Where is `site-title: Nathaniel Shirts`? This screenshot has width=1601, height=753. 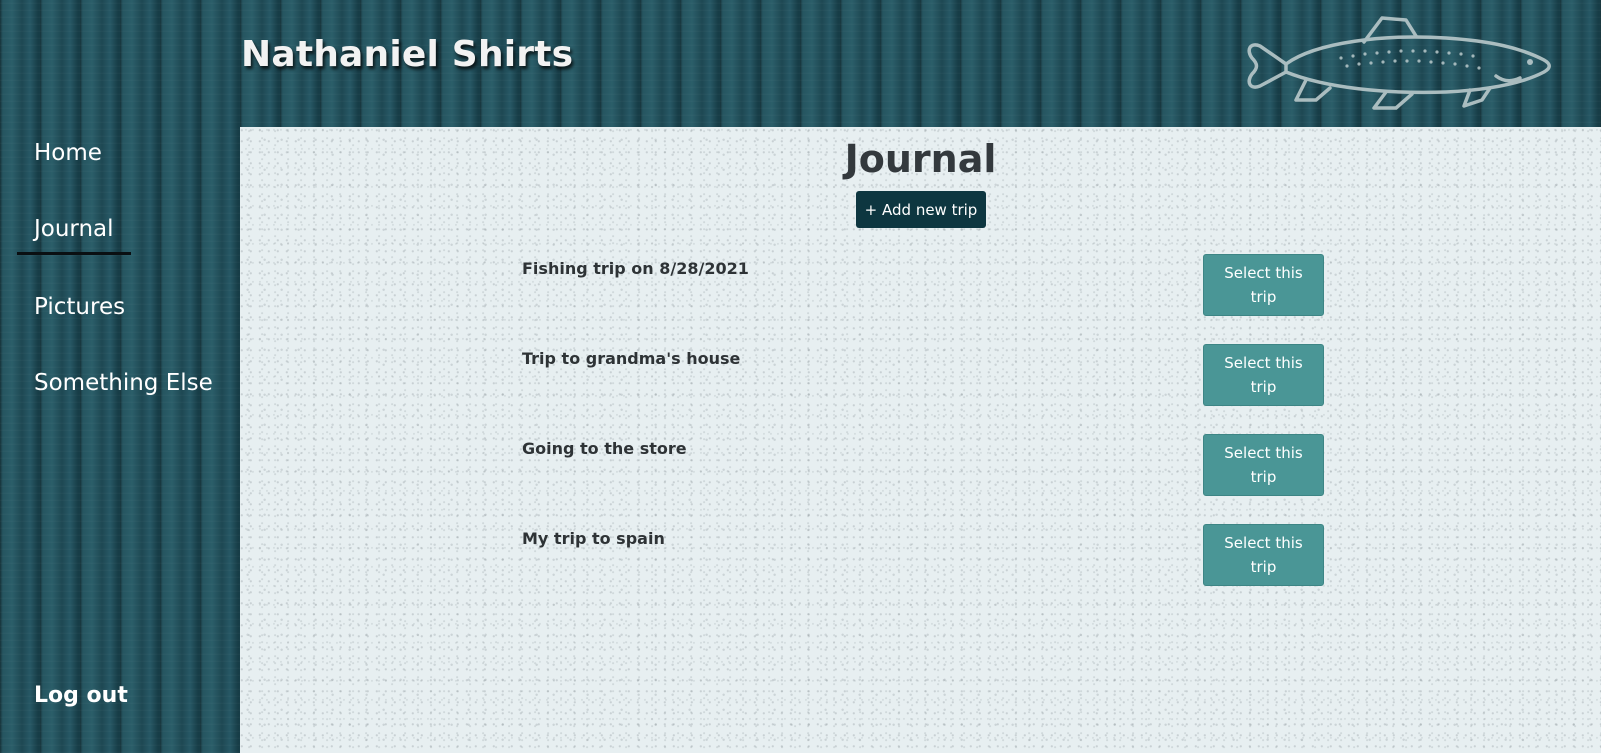
site-title: Nathaniel Shirts is located at coordinates (407, 54).